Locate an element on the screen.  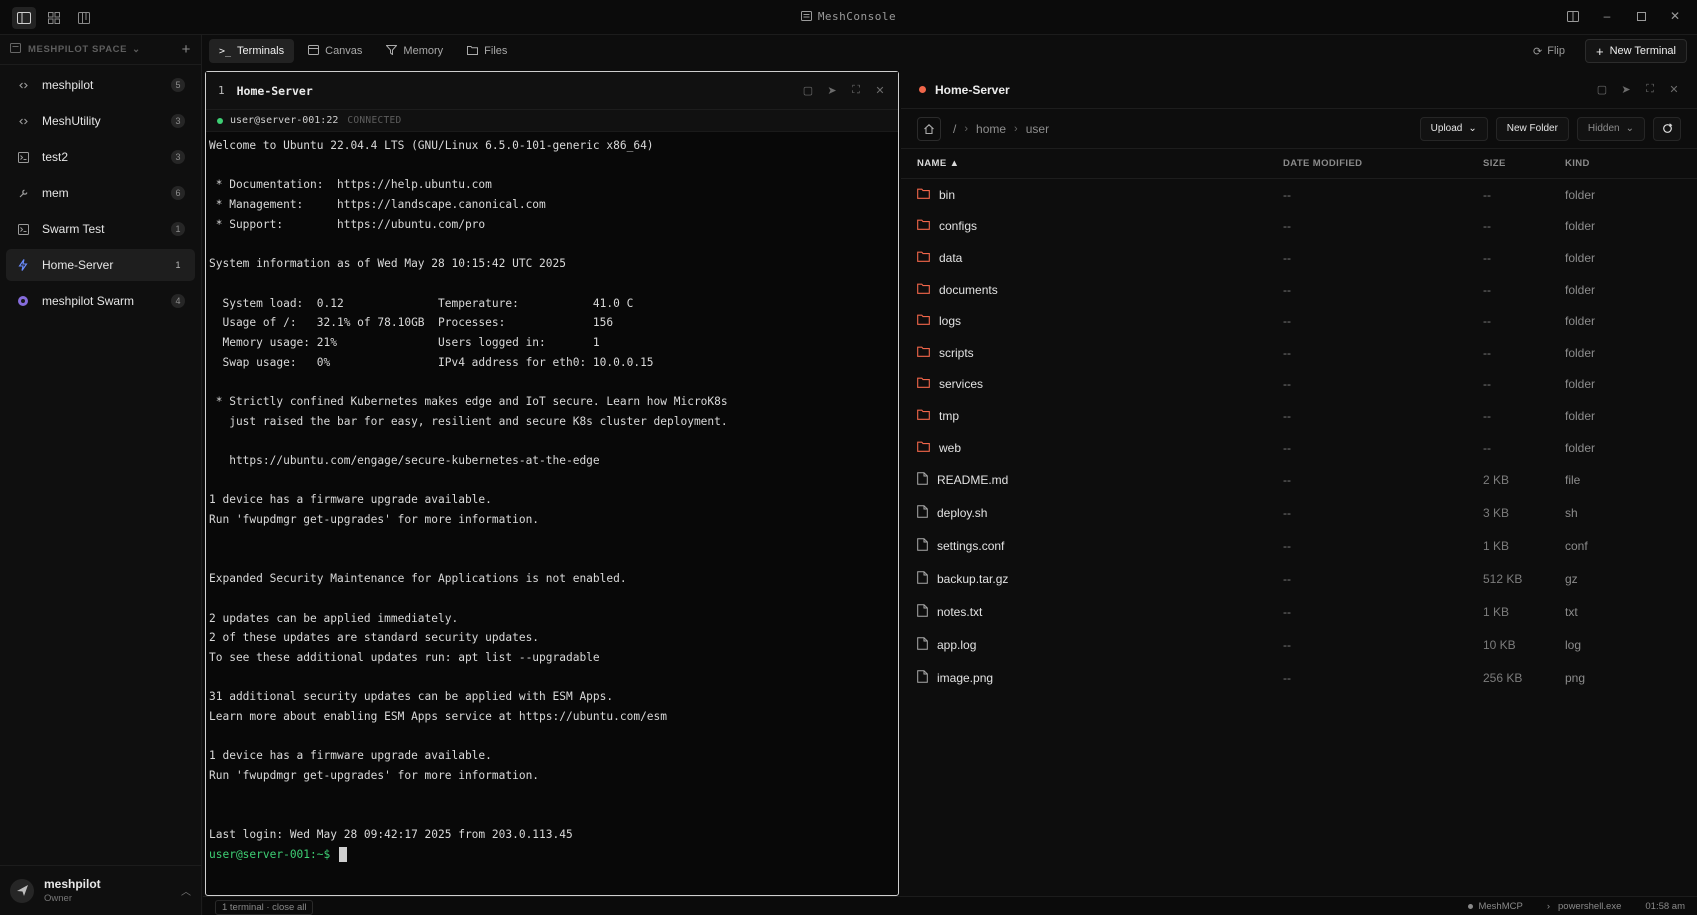
file-kind: sh is located at coordinates (1571, 512).